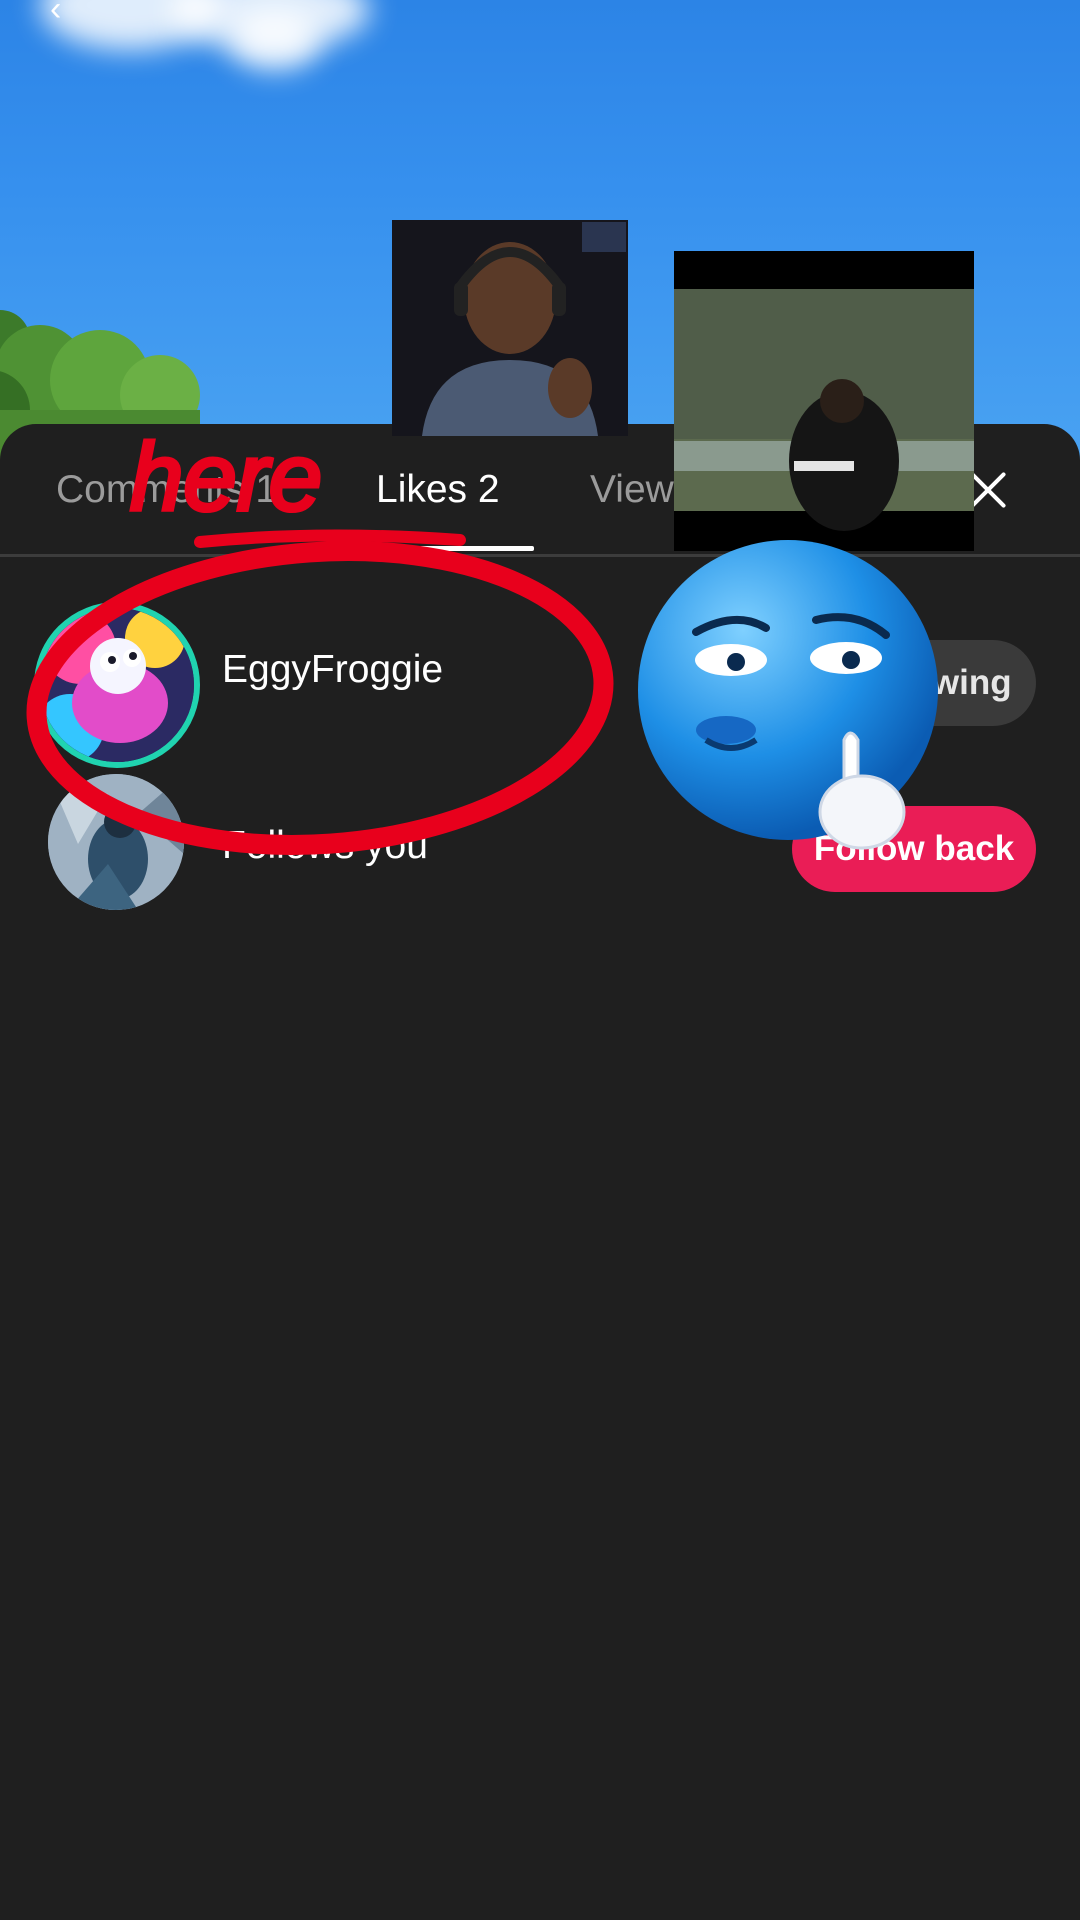 The width and height of the screenshot is (1080, 1920). I want to click on reaction-video-overlay, so click(824, 401).